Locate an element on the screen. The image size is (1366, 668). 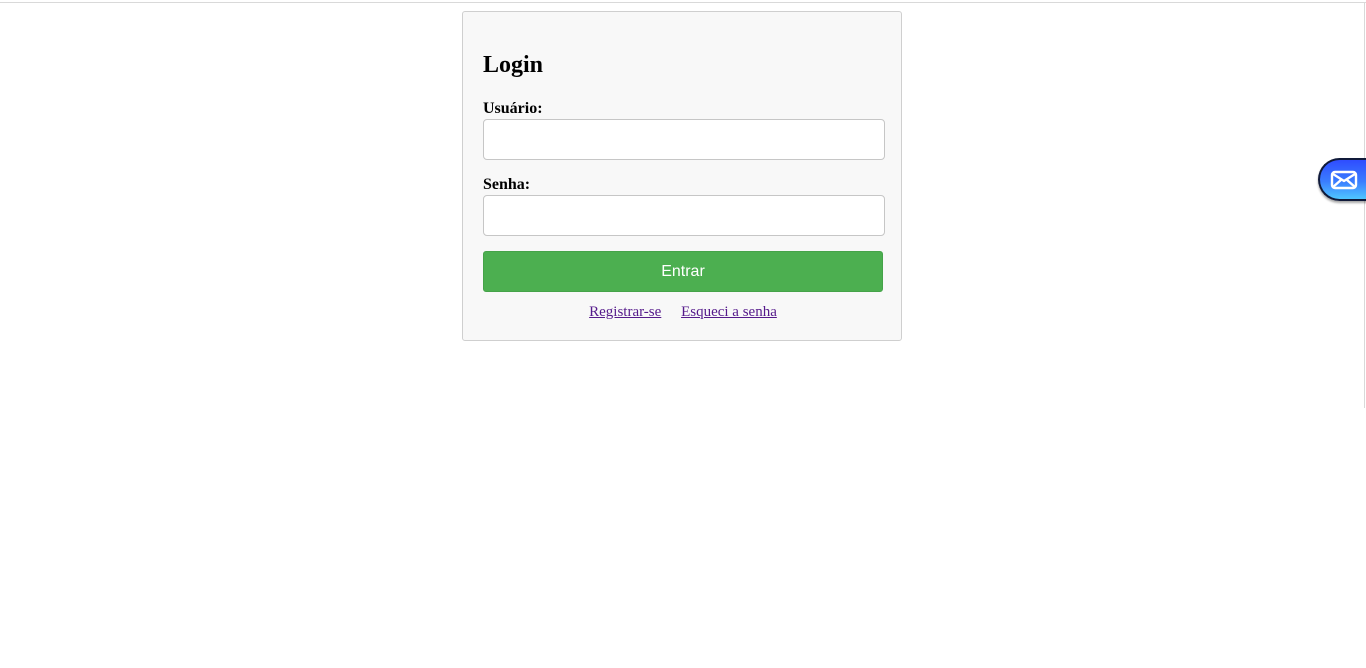
page-right-divider is located at coordinates (1364, 205).